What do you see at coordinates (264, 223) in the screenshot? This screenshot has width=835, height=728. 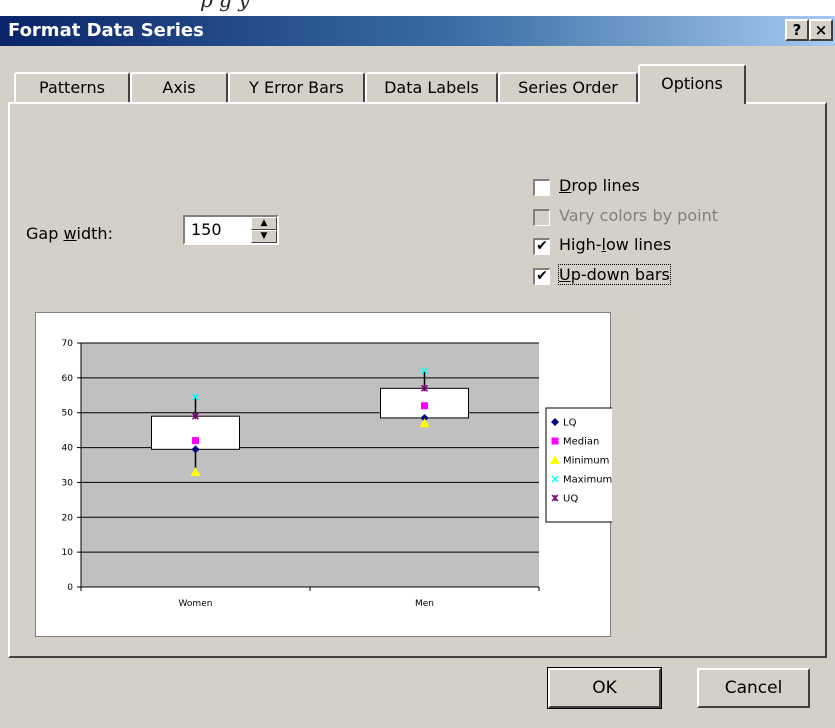 I see `spin-up-icon: ▲` at bounding box center [264, 223].